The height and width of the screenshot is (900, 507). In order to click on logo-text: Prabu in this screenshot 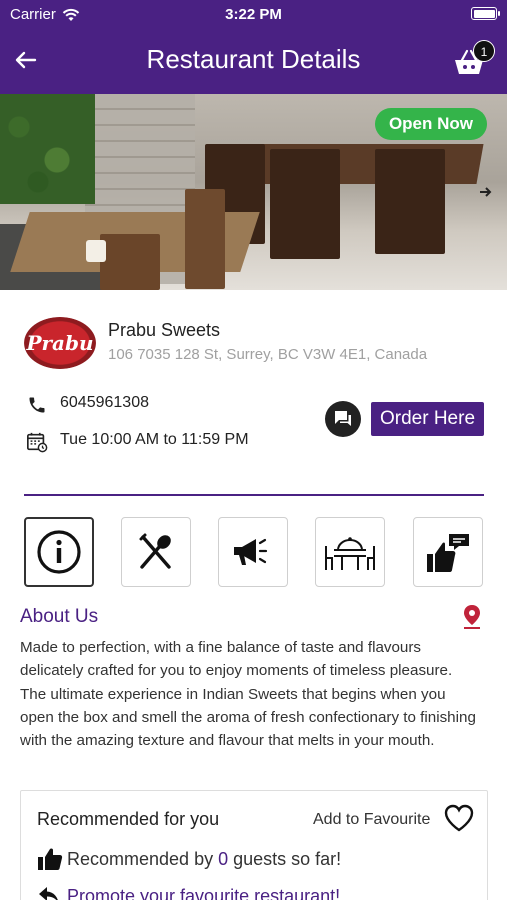, I will do `click(60, 343)`.